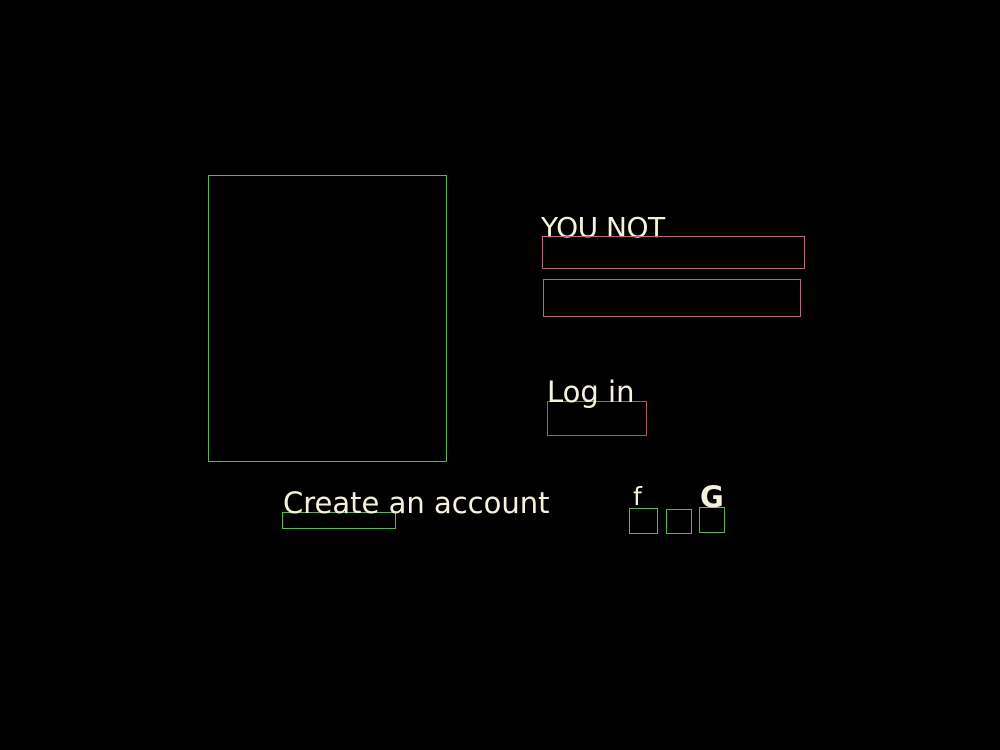 This screenshot has width=1000, height=750. Describe the element at coordinates (673, 252) in the screenshot. I see `username-field` at that location.